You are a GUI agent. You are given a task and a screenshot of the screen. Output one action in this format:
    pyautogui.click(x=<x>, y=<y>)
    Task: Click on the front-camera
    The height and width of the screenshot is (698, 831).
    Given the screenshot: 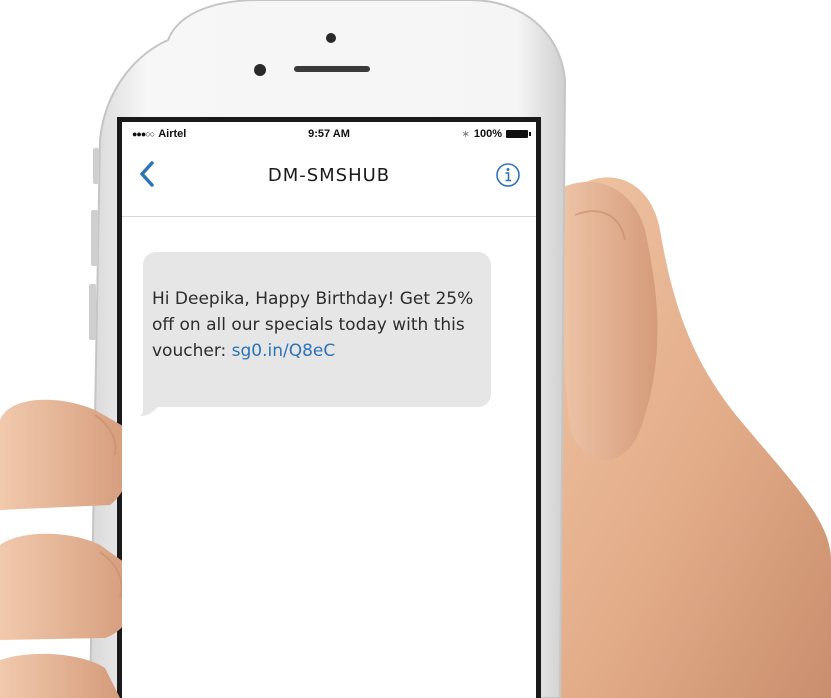 What is the action you would take?
    pyautogui.click(x=331, y=38)
    